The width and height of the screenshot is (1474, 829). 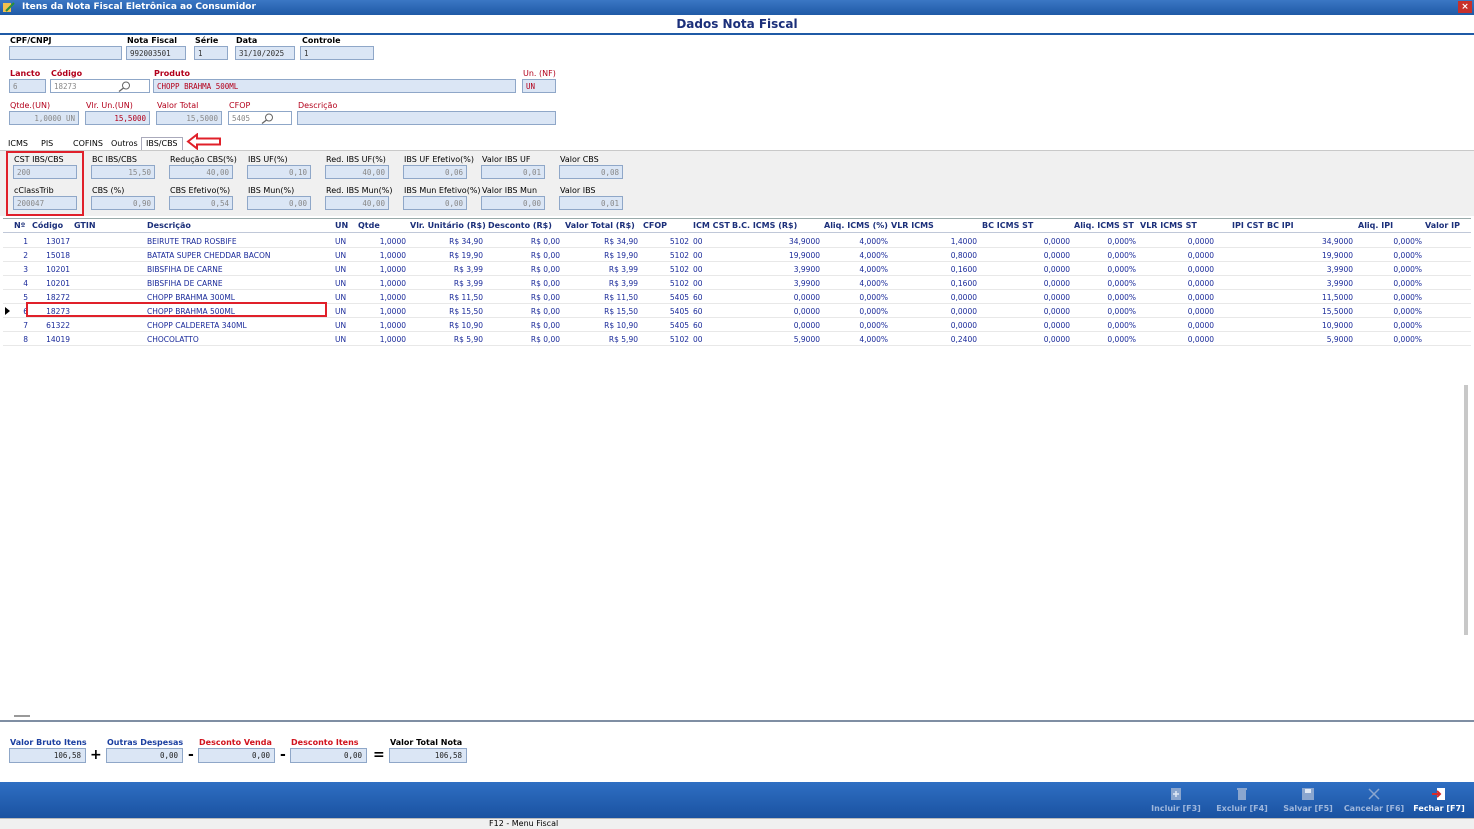 I want to click on tab-icms: ICMS, so click(x=18, y=143).